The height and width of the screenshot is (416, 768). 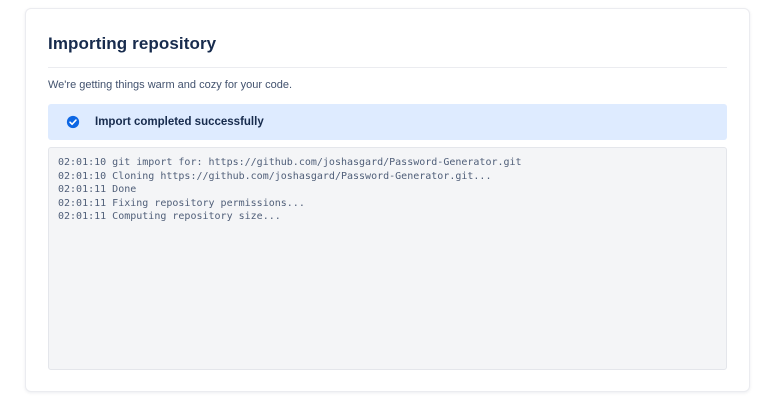 What do you see at coordinates (387, 122) in the screenshot?
I see `success-banner: Import completed successfully` at bounding box center [387, 122].